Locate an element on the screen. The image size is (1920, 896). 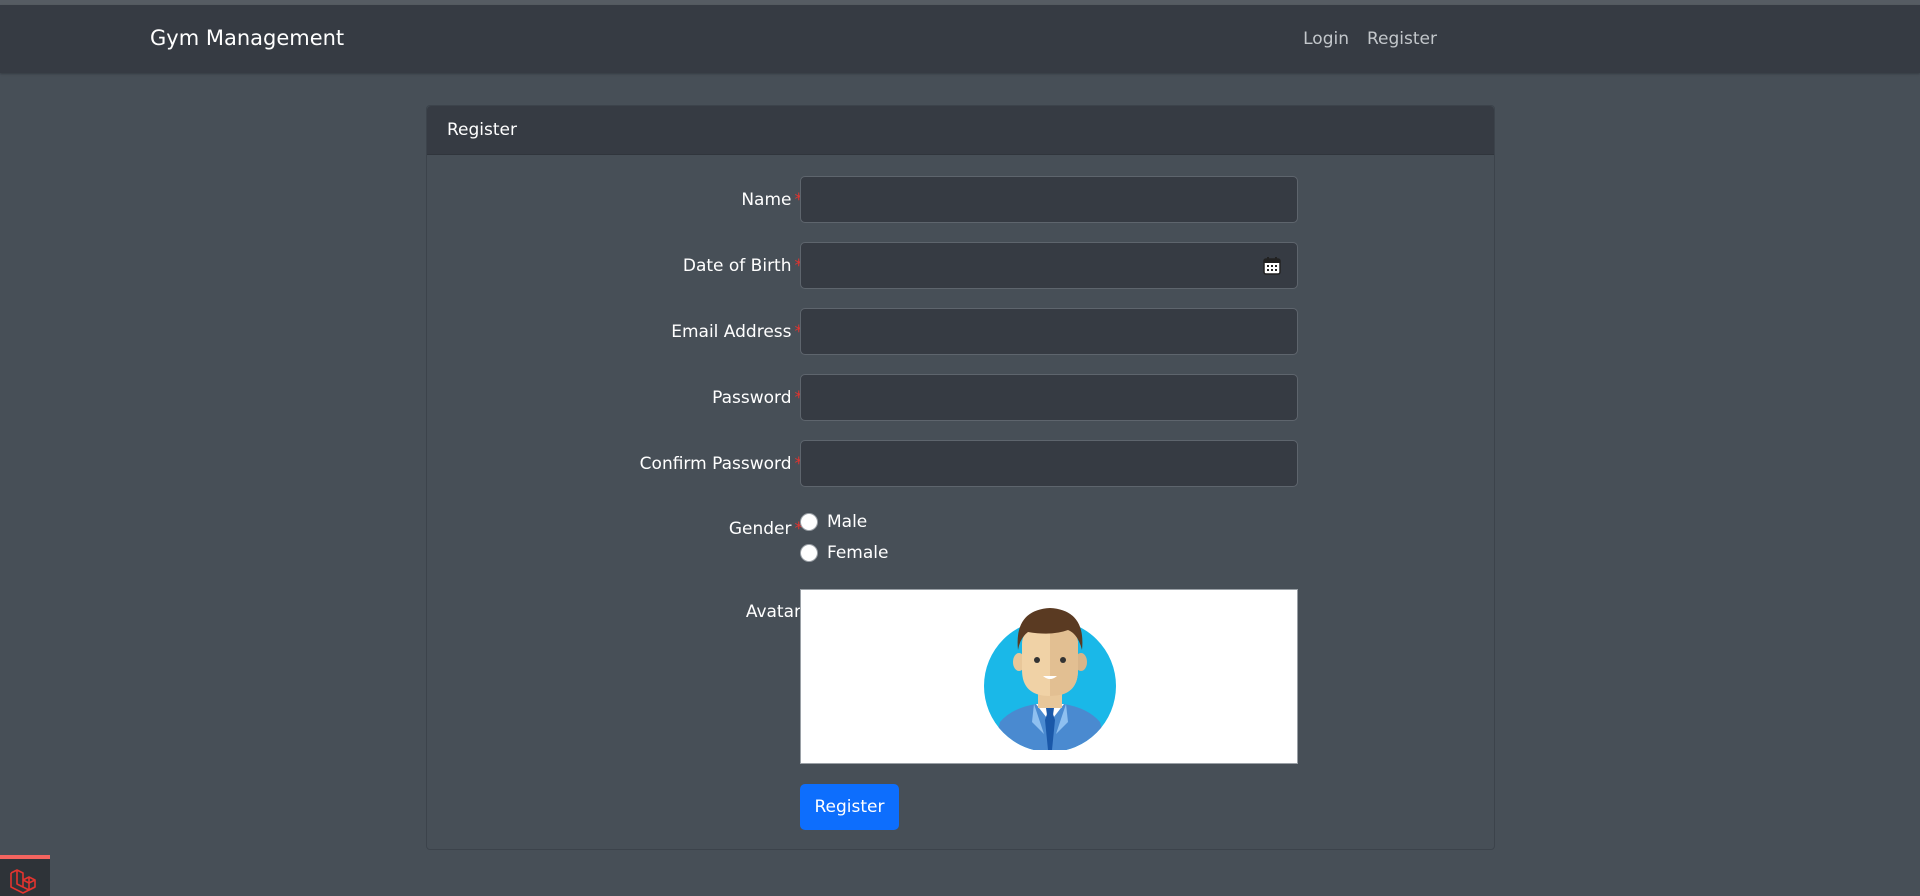
avatar-upload is located at coordinates (1049, 676).